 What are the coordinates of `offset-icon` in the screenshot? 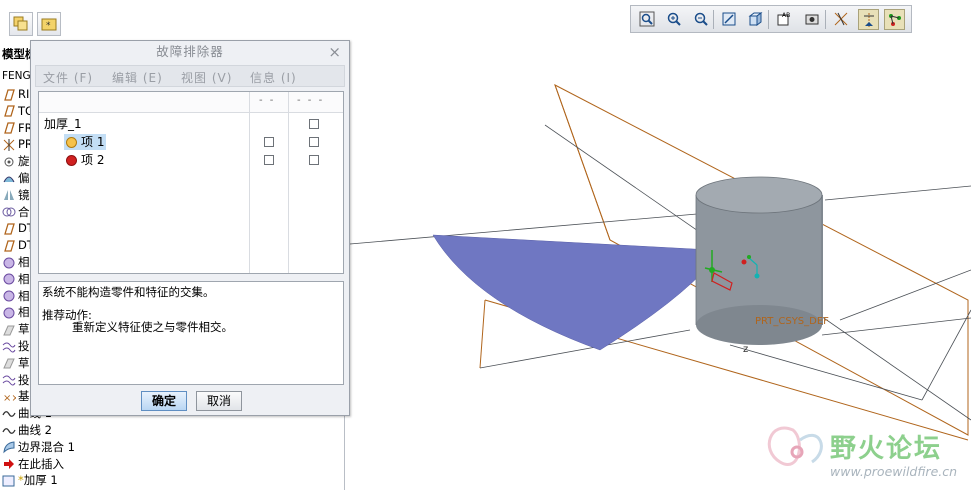 It's located at (9, 179).